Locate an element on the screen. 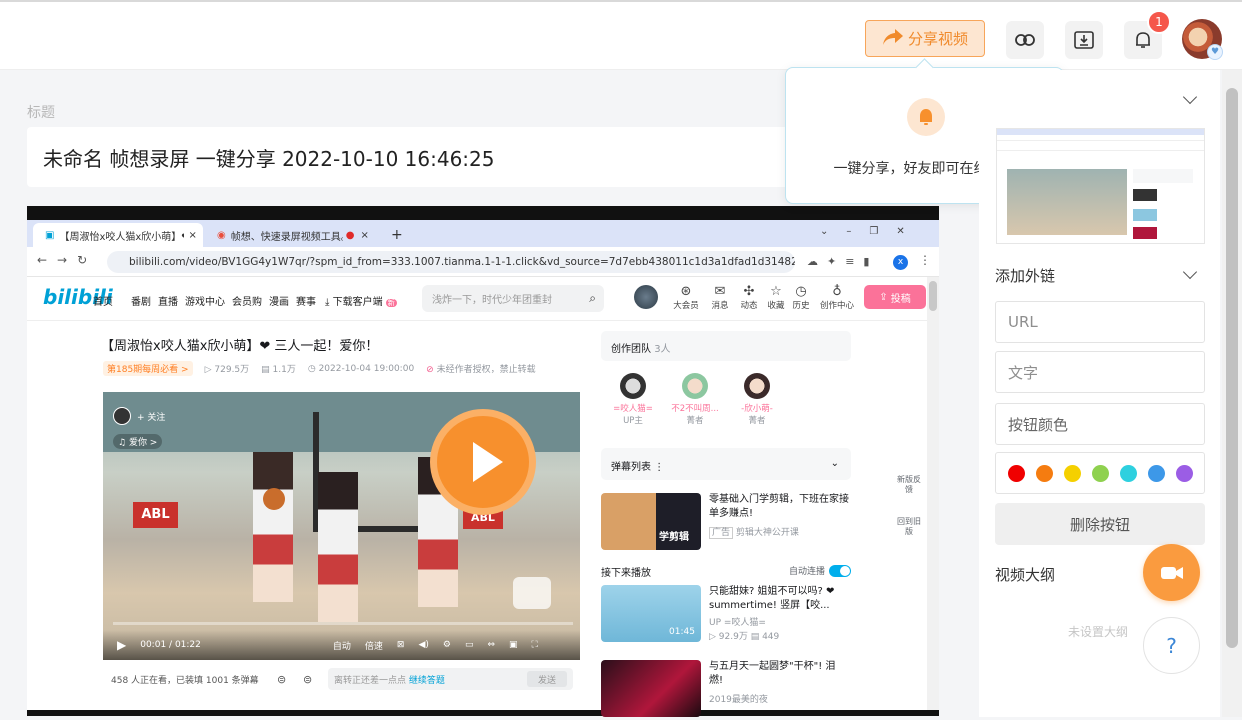  color-swatch-blue is located at coordinates (1156, 473).